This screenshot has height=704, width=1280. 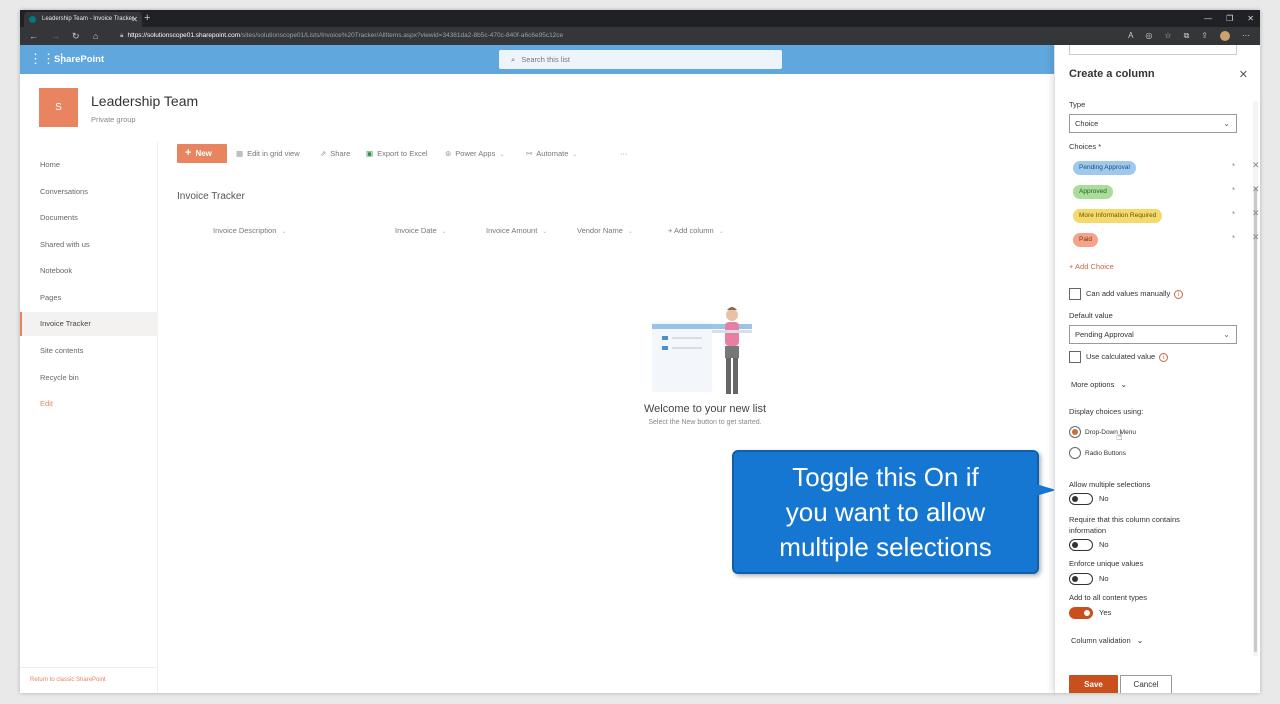 I want to click on sharepoint-brand: SharePoint, so click(x=79, y=59).